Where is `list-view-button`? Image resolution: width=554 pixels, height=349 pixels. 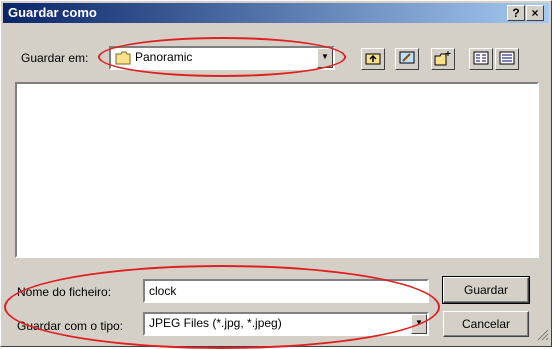
list-view-button is located at coordinates (481, 59).